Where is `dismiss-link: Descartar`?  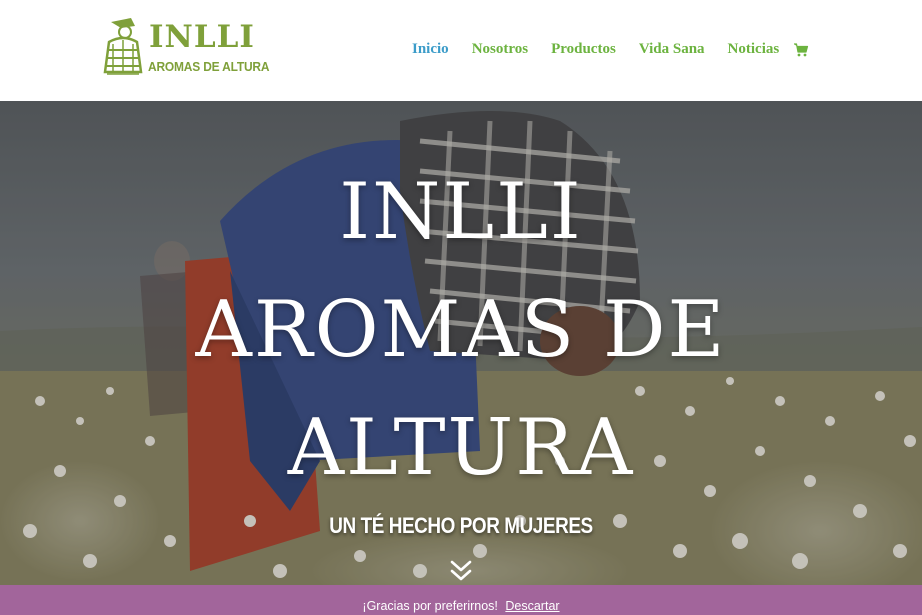
dismiss-link: Descartar is located at coordinates (532, 606).